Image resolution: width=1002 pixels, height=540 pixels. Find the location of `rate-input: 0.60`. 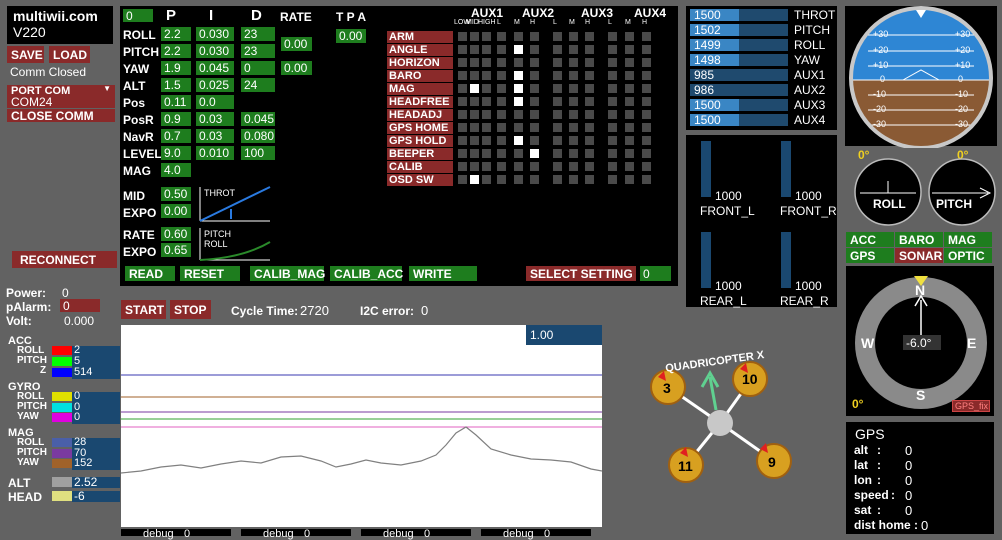

rate-input: 0.60 is located at coordinates (176, 234).